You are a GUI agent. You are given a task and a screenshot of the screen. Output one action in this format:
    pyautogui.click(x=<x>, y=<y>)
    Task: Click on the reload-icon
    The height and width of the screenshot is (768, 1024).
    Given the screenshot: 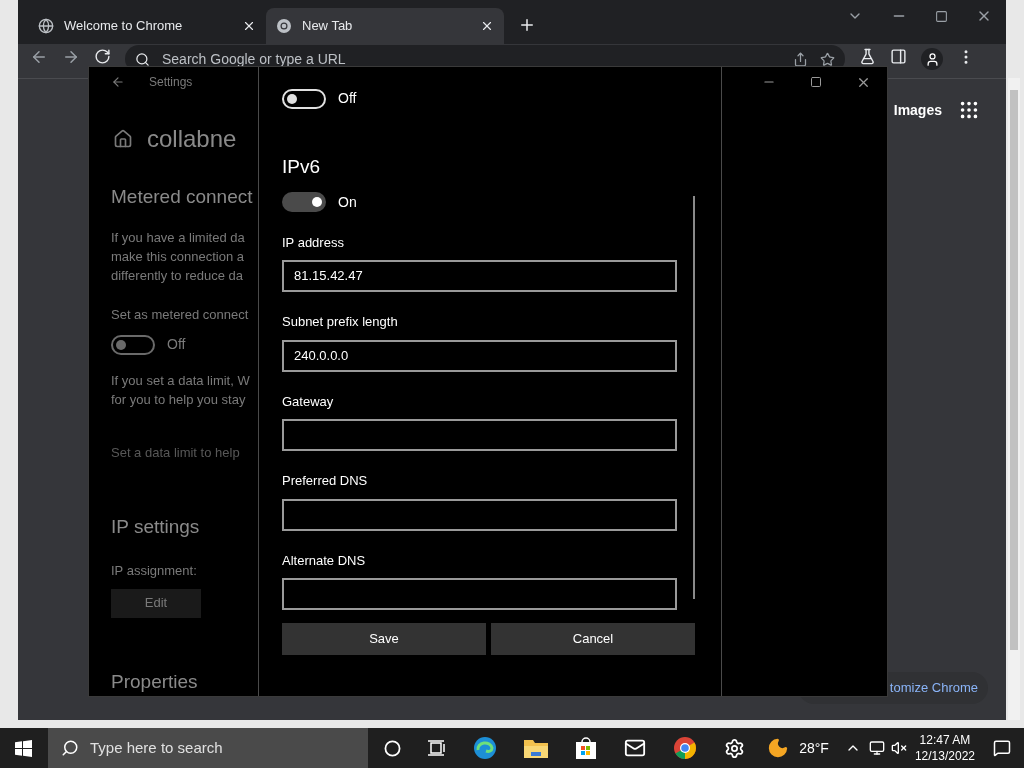 What is the action you would take?
    pyautogui.click(x=102, y=56)
    